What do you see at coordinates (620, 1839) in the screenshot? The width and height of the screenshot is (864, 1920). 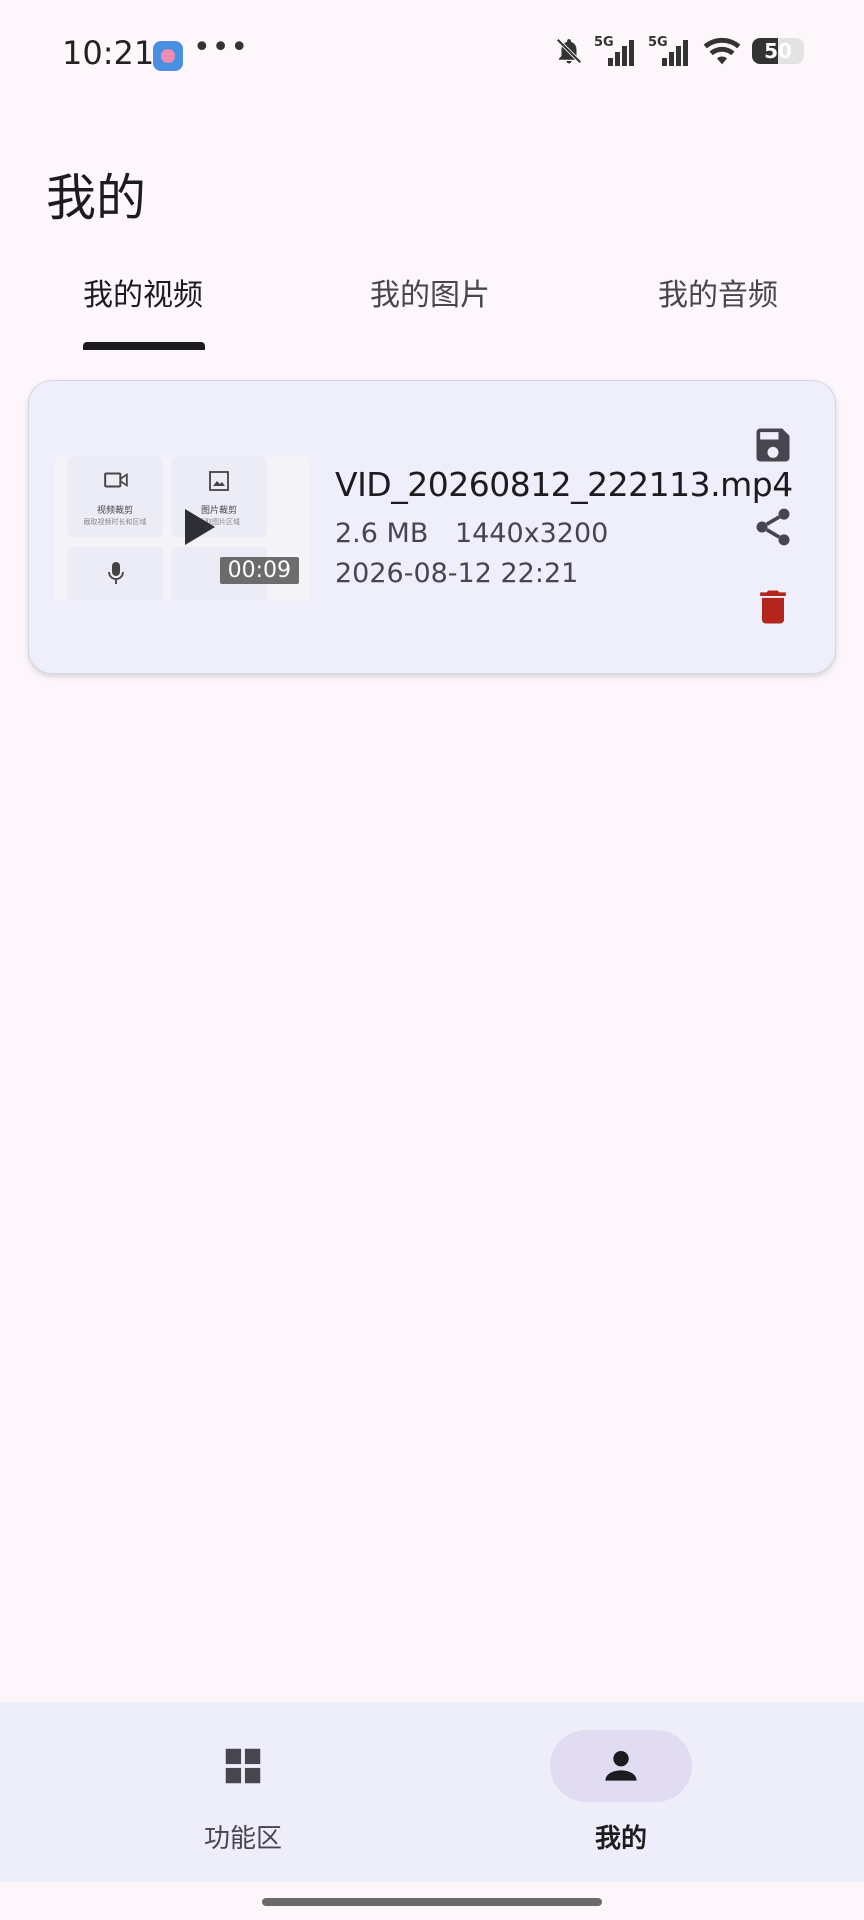 I see `nav-label: 我的` at bounding box center [620, 1839].